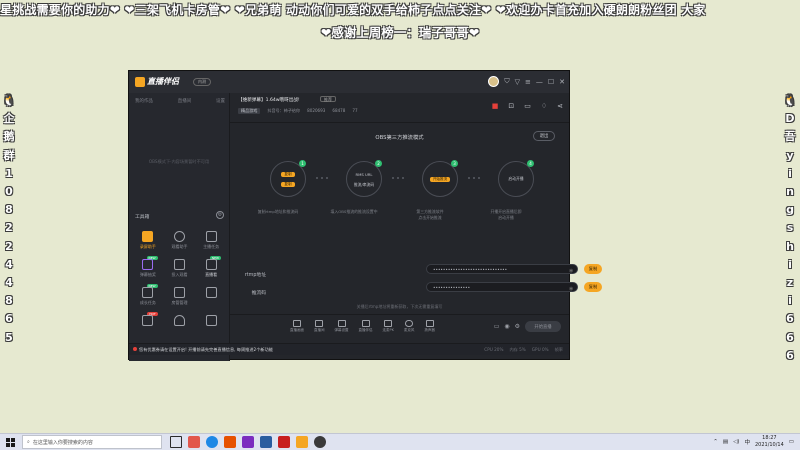  Describe the element at coordinates (202, 82) in the screenshot. I see `version-badge: 内测` at that location.